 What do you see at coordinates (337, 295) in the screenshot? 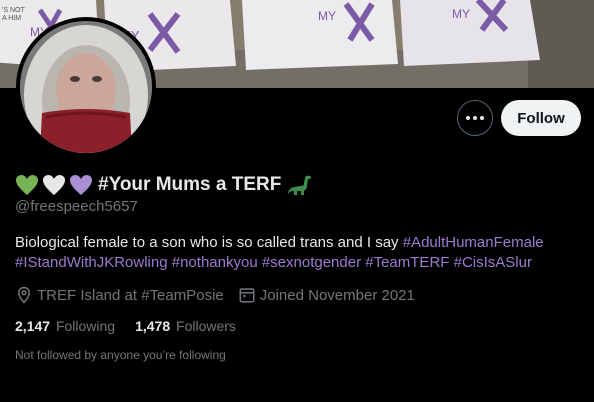
I see `join-date-text: Joined November 2021` at bounding box center [337, 295].